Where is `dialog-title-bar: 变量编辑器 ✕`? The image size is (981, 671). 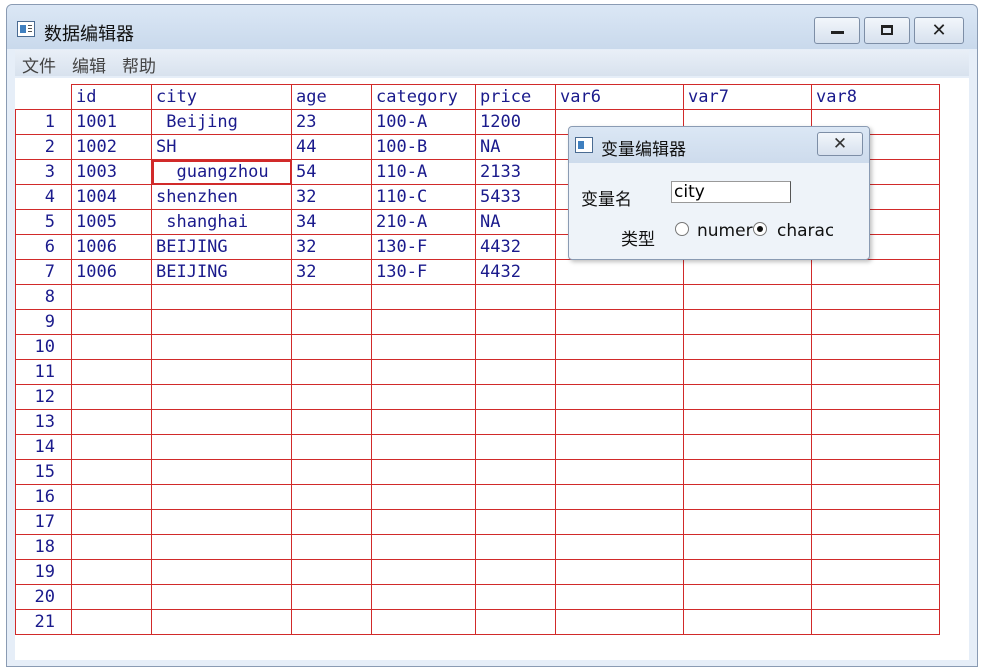
dialog-title-bar: 变量编辑器 ✕ is located at coordinates (719, 145).